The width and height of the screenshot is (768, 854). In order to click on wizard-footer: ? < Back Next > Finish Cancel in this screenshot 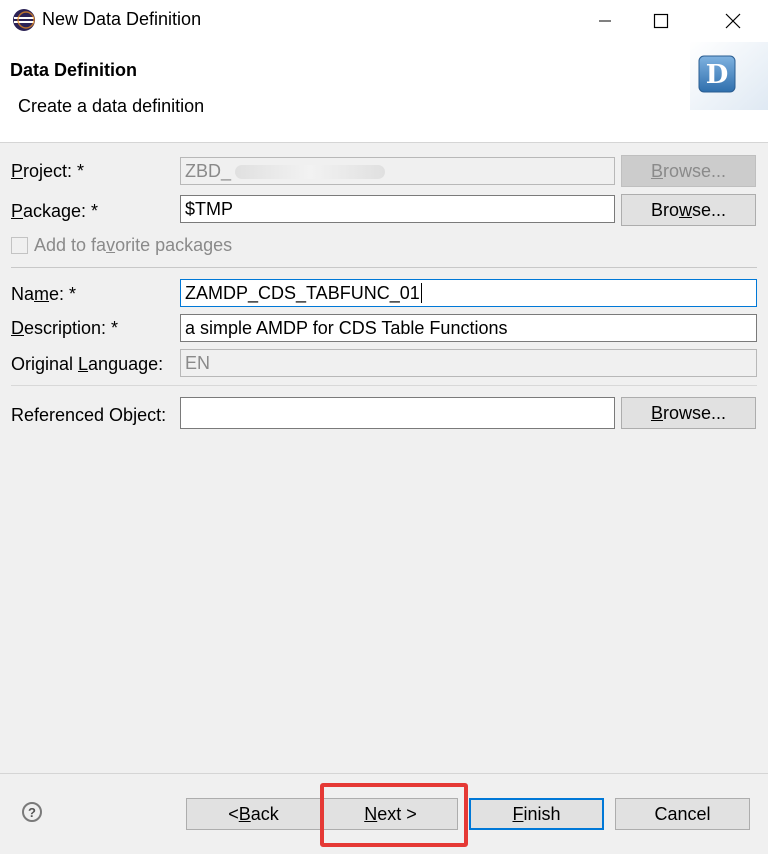, I will do `click(384, 813)`.